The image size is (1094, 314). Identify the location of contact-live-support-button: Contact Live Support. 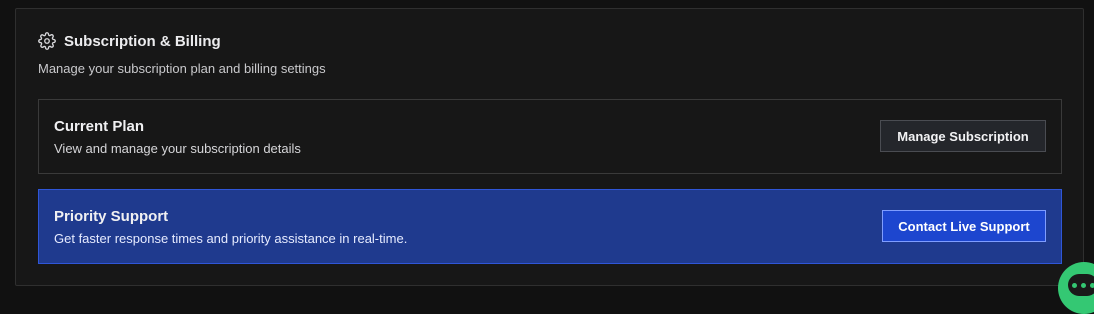
(964, 226).